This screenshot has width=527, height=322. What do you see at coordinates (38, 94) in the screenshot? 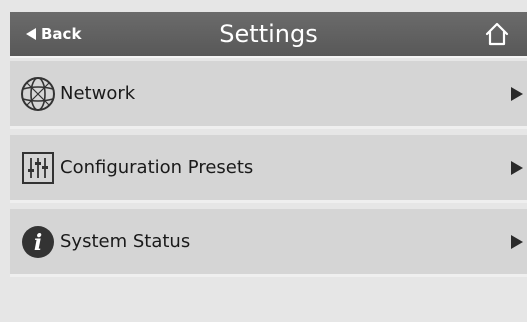
I see `globe-icon` at bounding box center [38, 94].